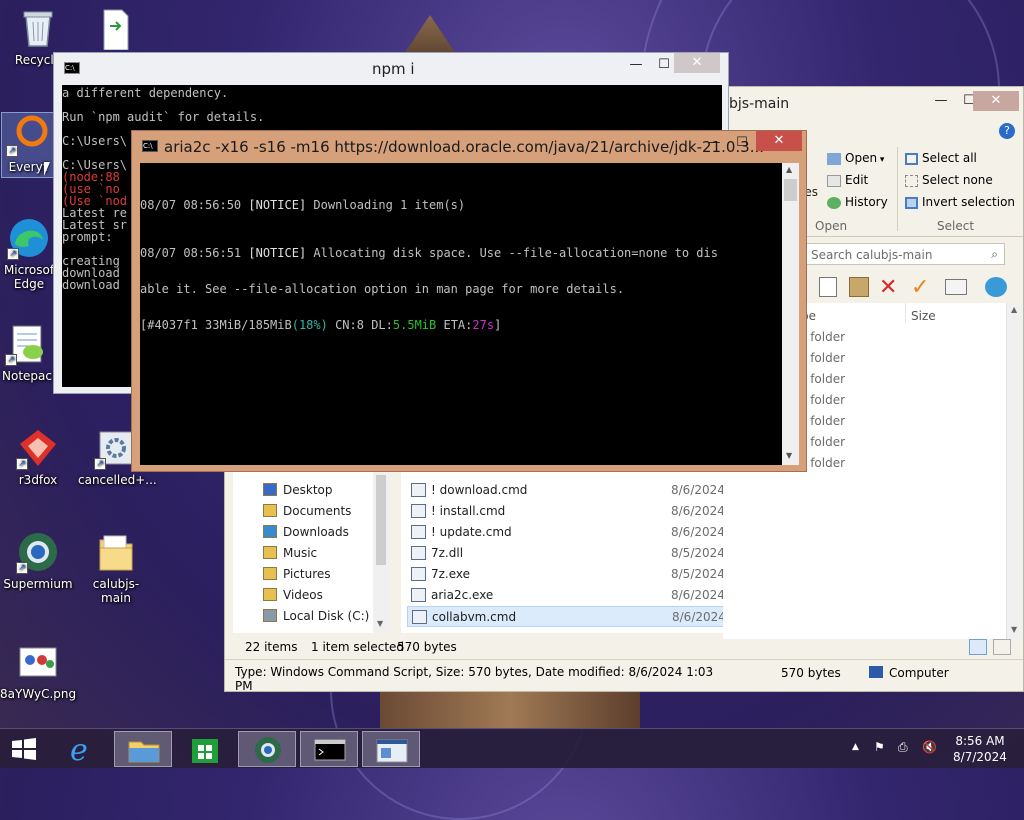 The height and width of the screenshot is (820, 1024). I want to click on delete-icon: ✕, so click(888, 287).